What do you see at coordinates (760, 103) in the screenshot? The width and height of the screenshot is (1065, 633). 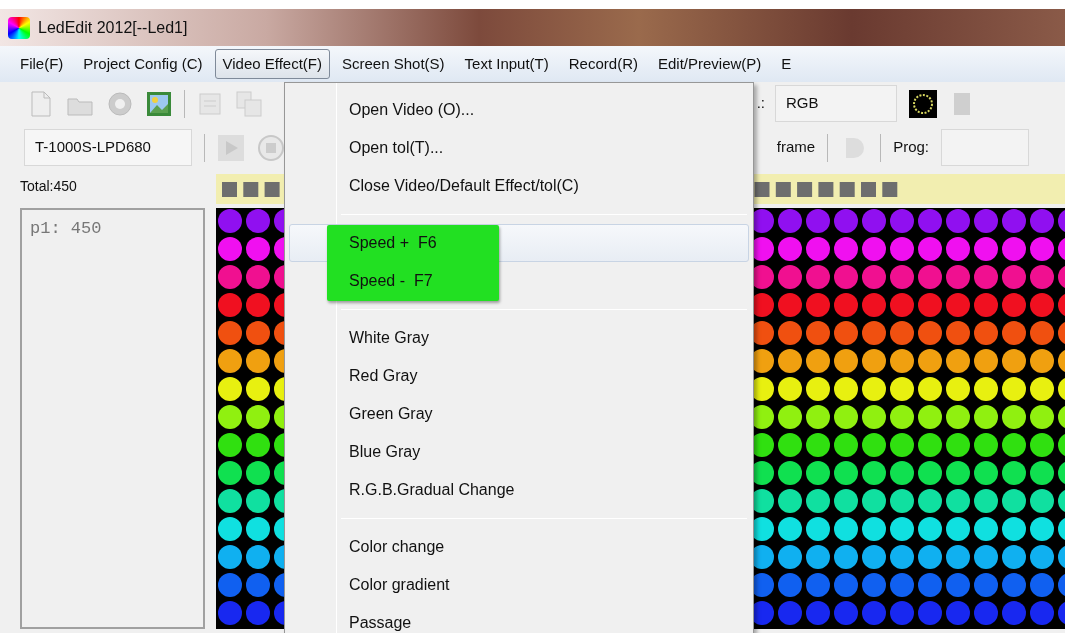 I see `field-label: .:` at bounding box center [760, 103].